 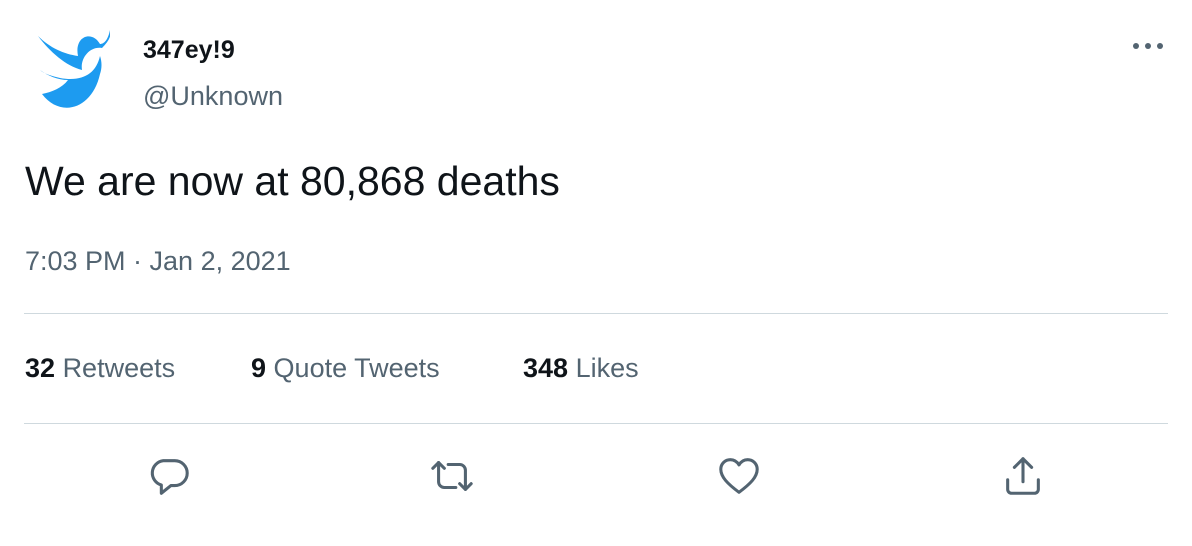 I want to click on user-handle: @Unknown, so click(x=213, y=96).